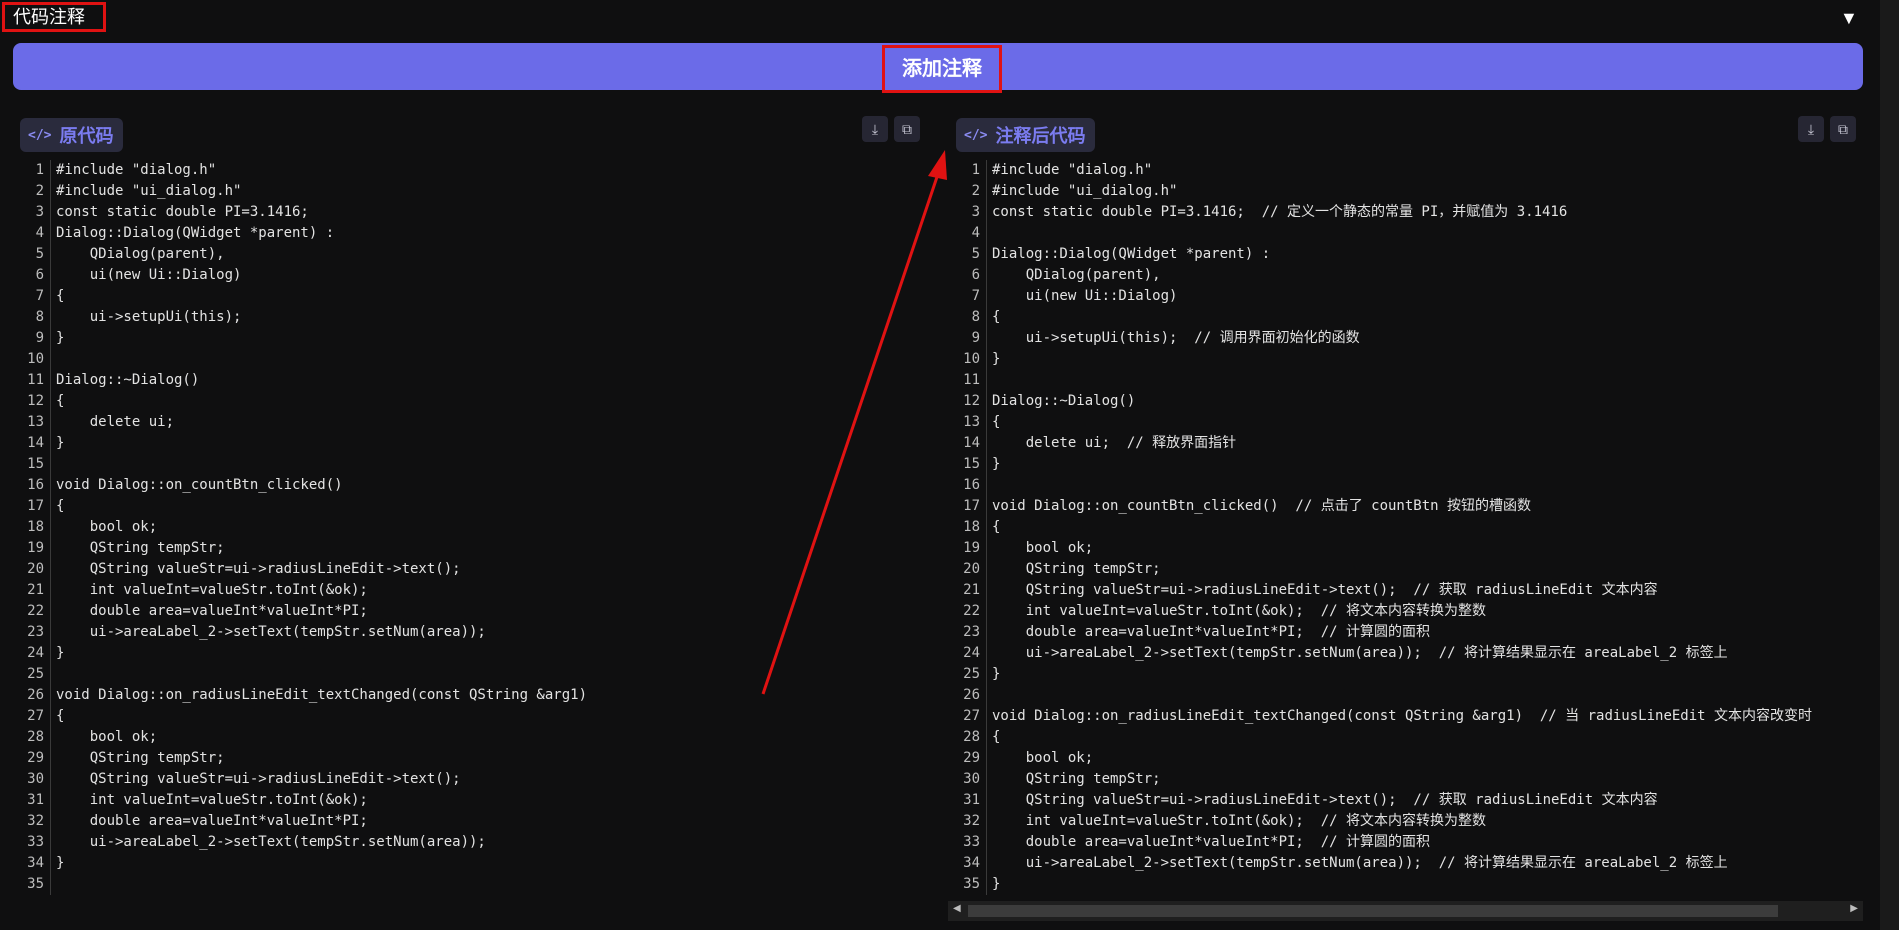  Describe the element at coordinates (975, 338) in the screenshot. I see `line-number: 9` at that location.